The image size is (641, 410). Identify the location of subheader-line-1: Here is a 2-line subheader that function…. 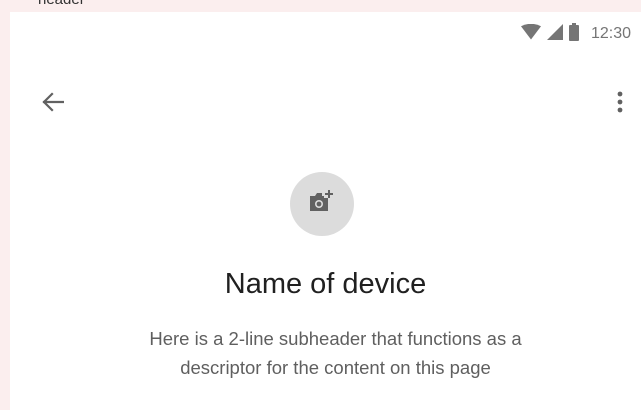
(335, 338).